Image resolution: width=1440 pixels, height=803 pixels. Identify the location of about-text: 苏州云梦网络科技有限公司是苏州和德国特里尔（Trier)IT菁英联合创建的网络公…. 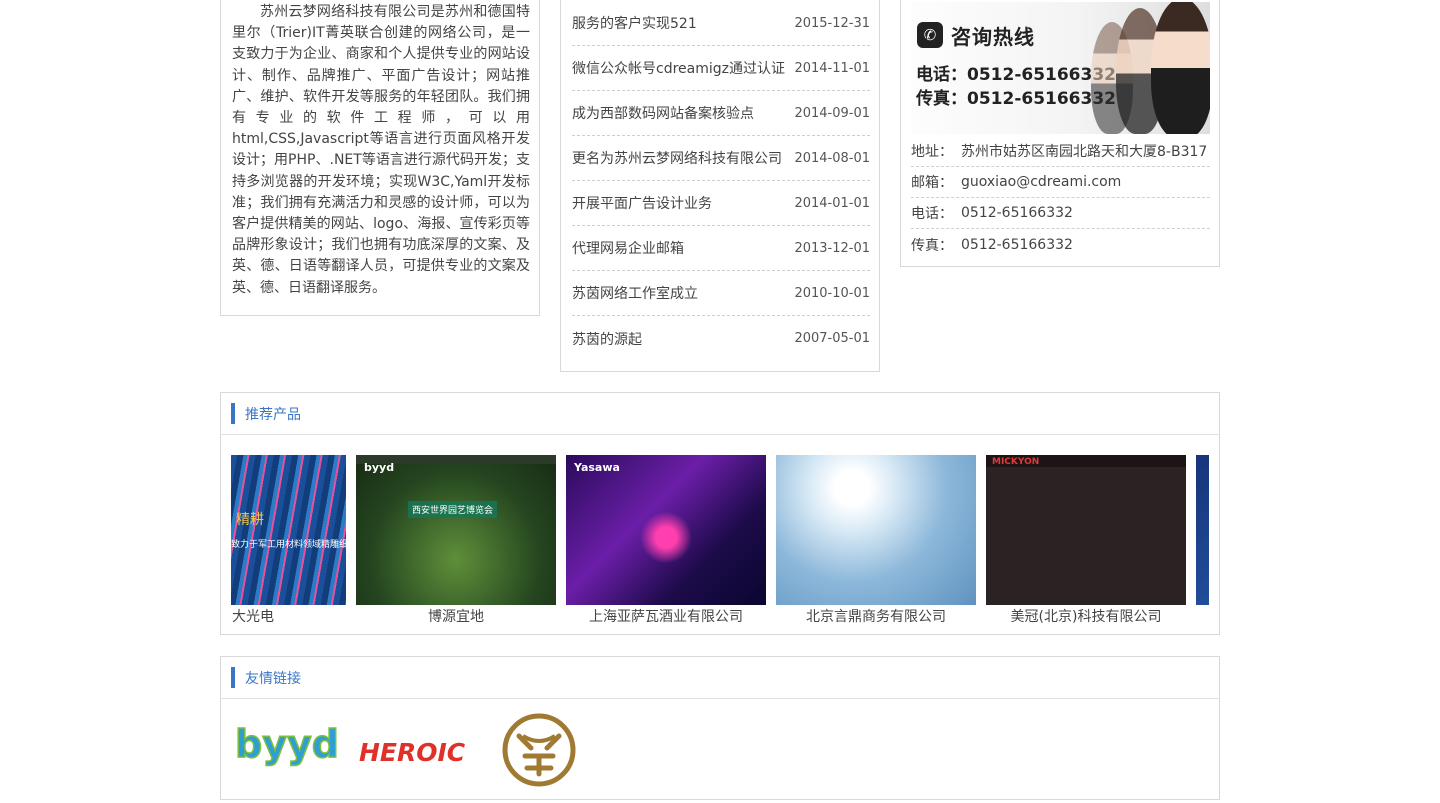
(381, 150).